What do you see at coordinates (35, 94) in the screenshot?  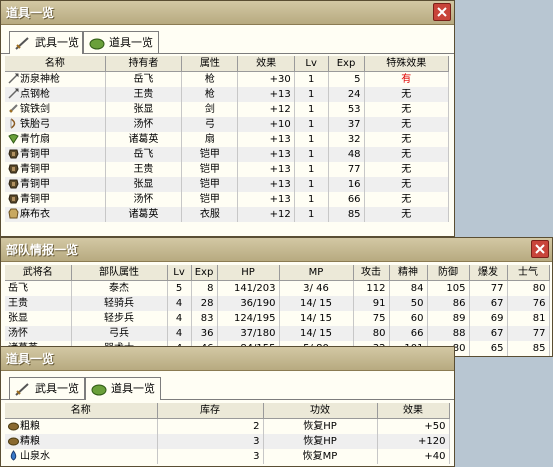 I see `cell-text: 点钢枪` at bounding box center [35, 94].